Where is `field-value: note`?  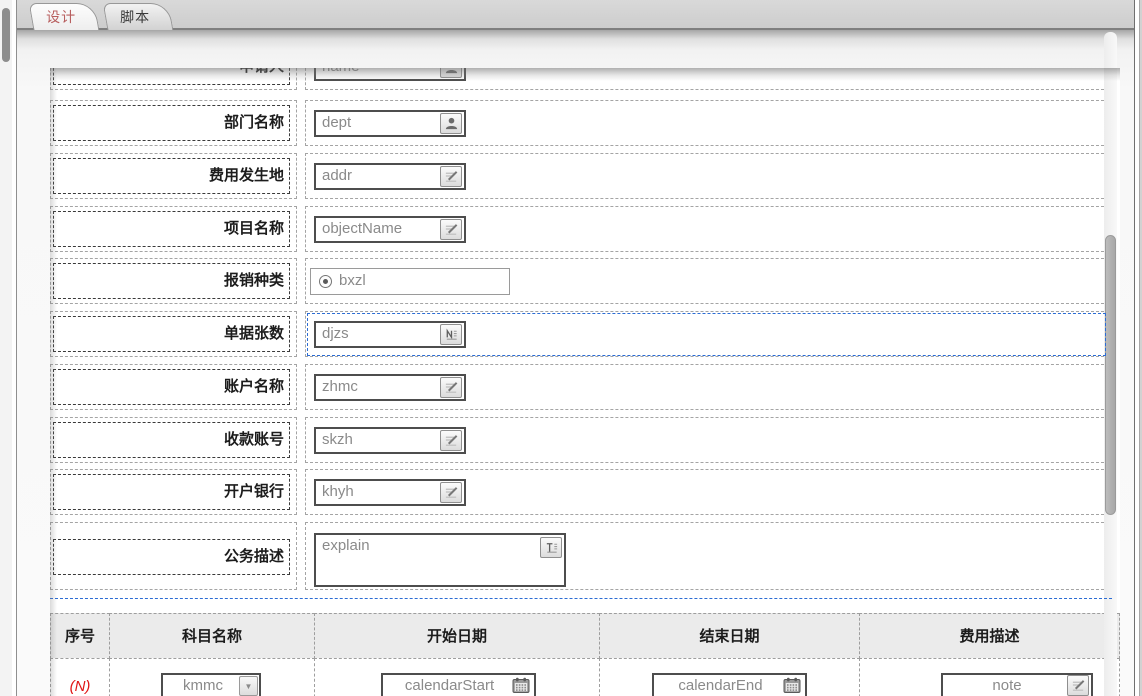
field-value: note is located at coordinates (1007, 685).